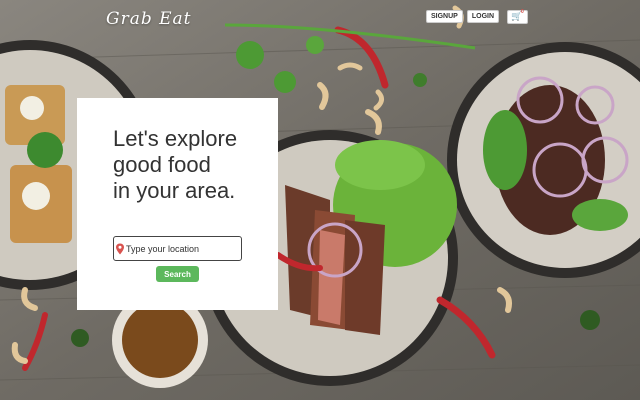 Image resolution: width=640 pixels, height=400 pixels. I want to click on search-button: Search, so click(177, 274).